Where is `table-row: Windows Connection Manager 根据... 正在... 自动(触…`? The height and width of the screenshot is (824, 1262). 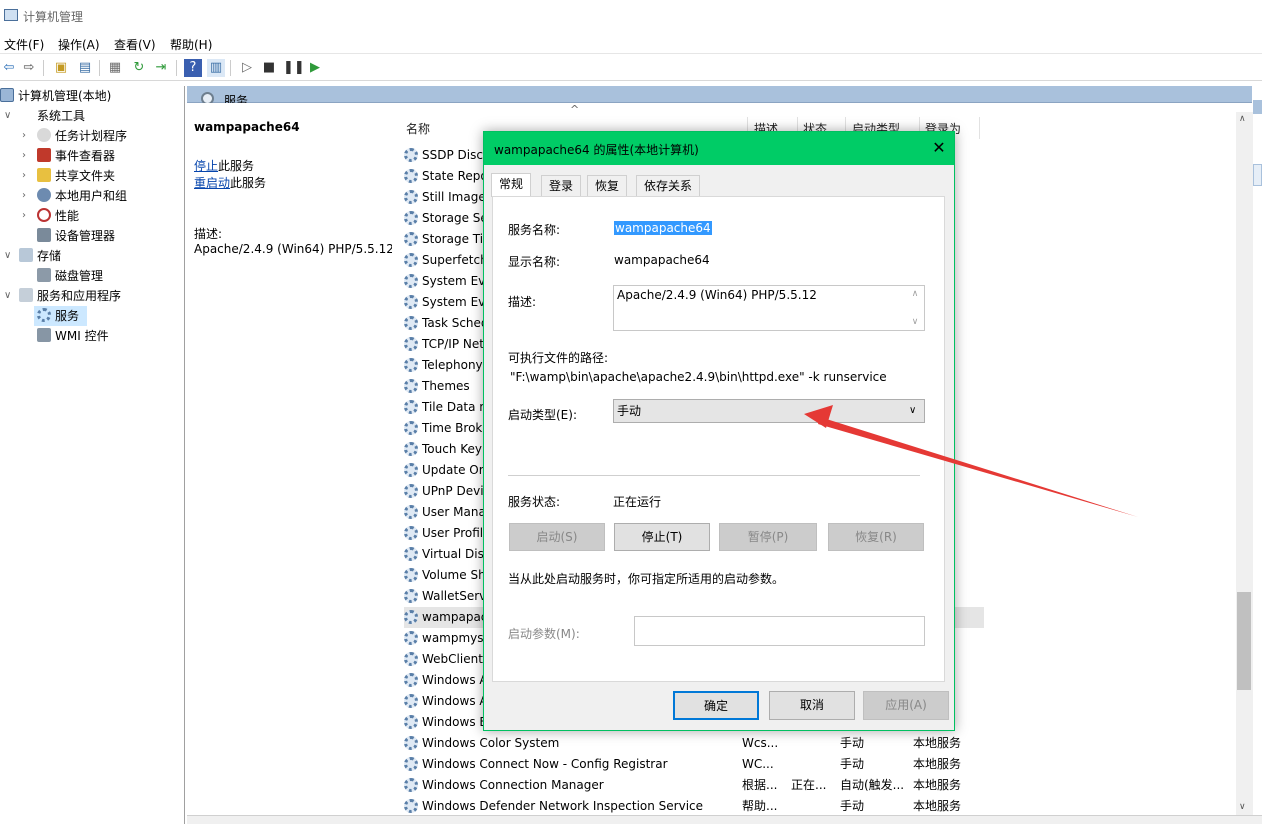 table-row: Windows Connection Manager 根据... 正在... 自动(触… is located at coordinates (694, 785).